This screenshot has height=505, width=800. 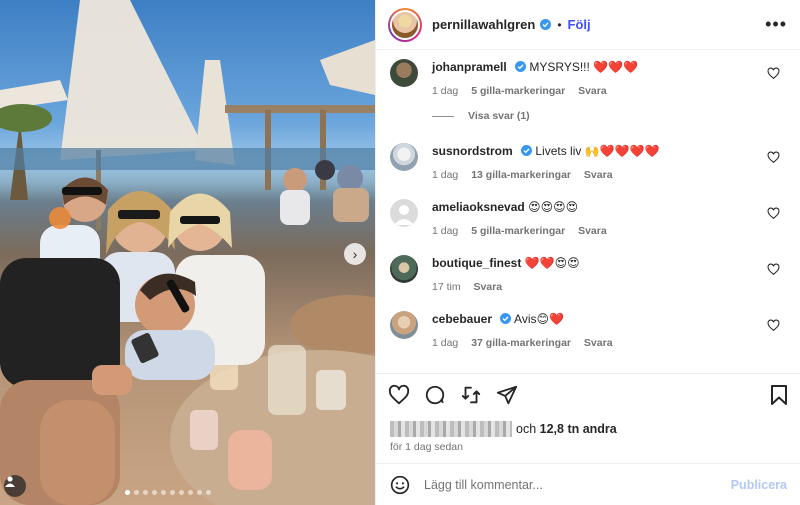 What do you see at coordinates (588, 484) in the screenshot?
I see `comment-composer: Lägg till kommentar... Publicera` at bounding box center [588, 484].